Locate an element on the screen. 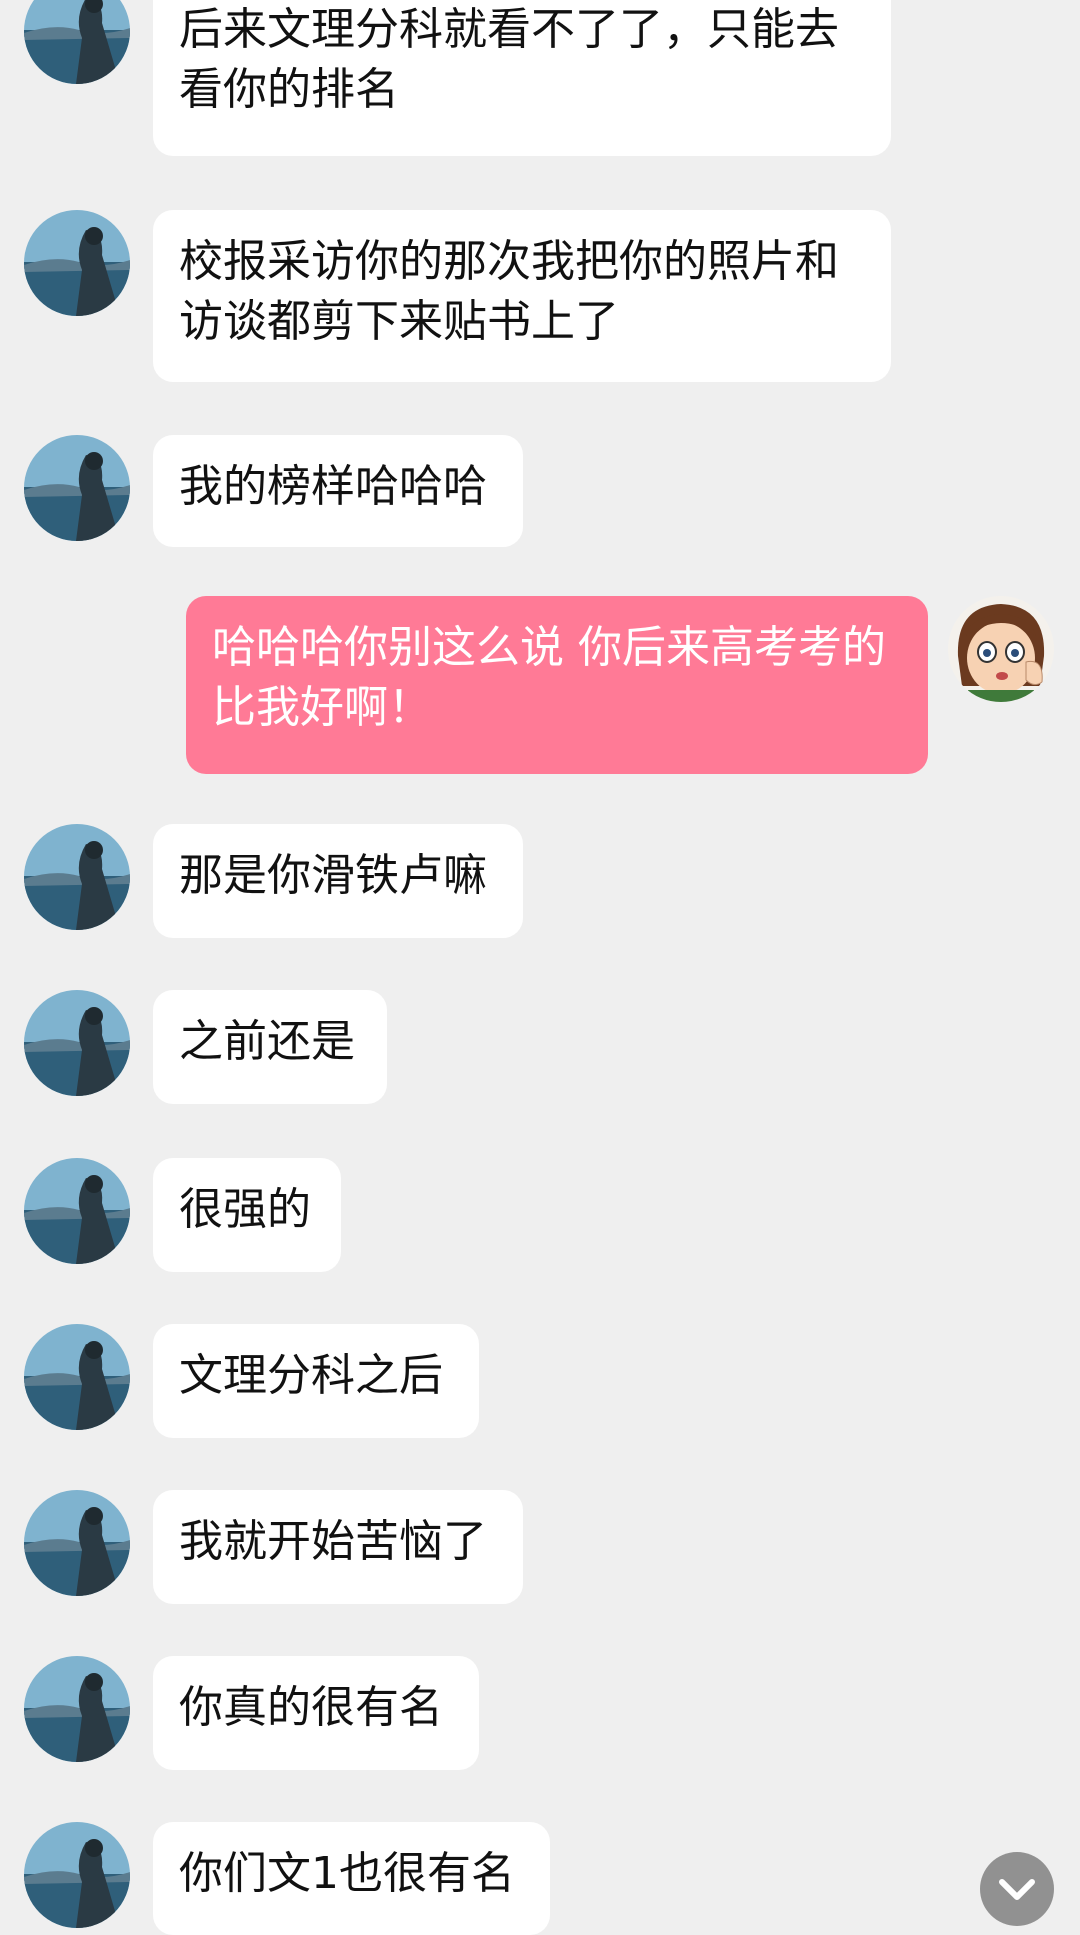  message-bubble: 你们文1也很有名 is located at coordinates (351, 1878).